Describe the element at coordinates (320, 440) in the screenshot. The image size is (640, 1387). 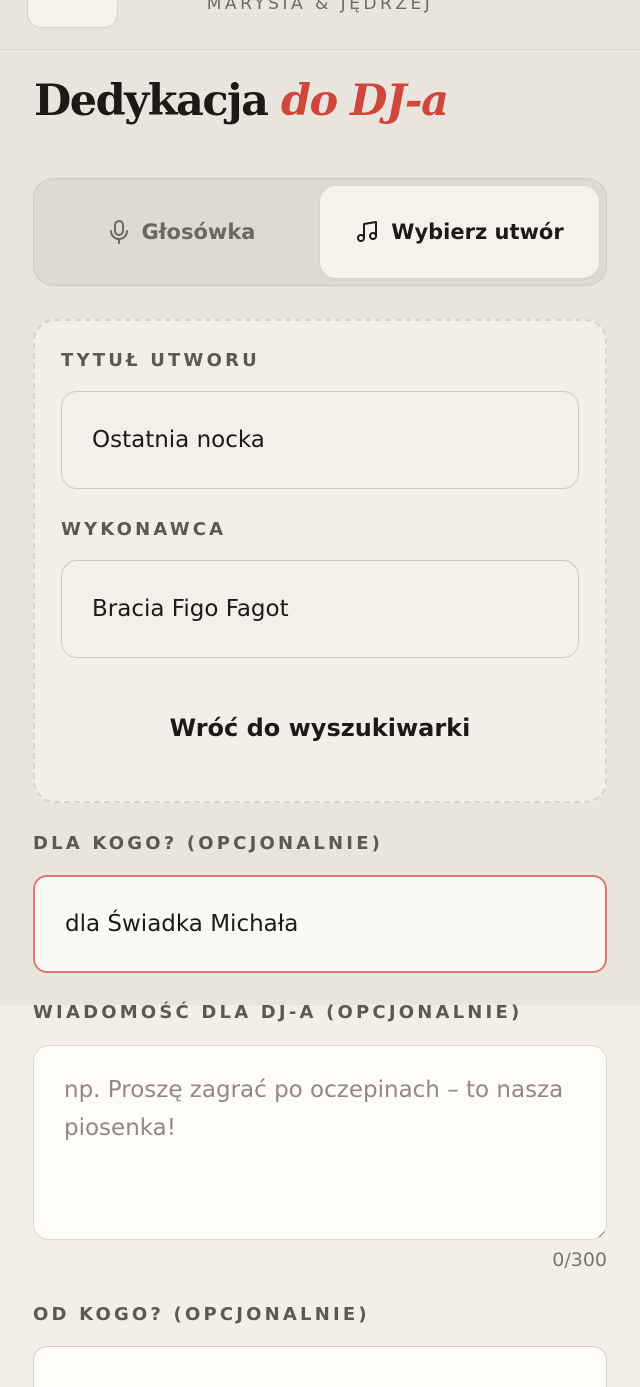
I see `song-title-field: Ostatnia nocka` at that location.